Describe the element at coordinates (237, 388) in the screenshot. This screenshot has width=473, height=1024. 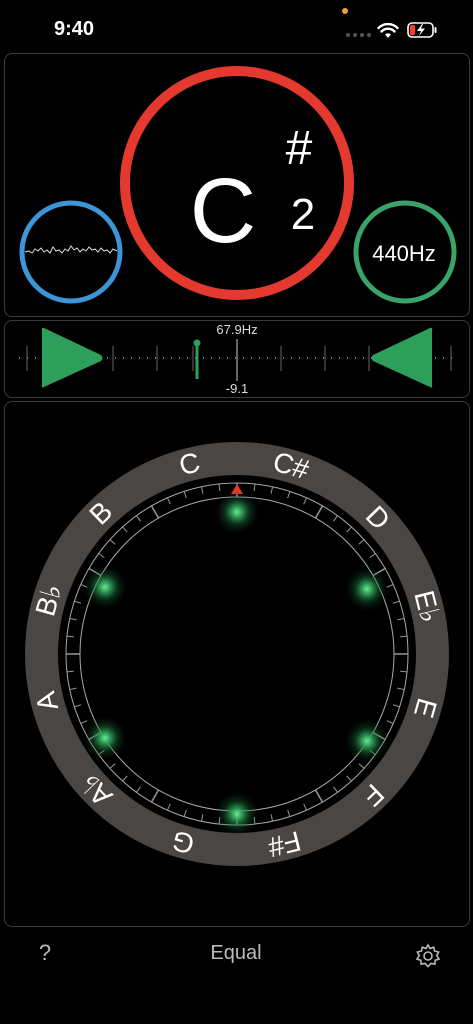
I see `cents-offset: -9.1` at that location.